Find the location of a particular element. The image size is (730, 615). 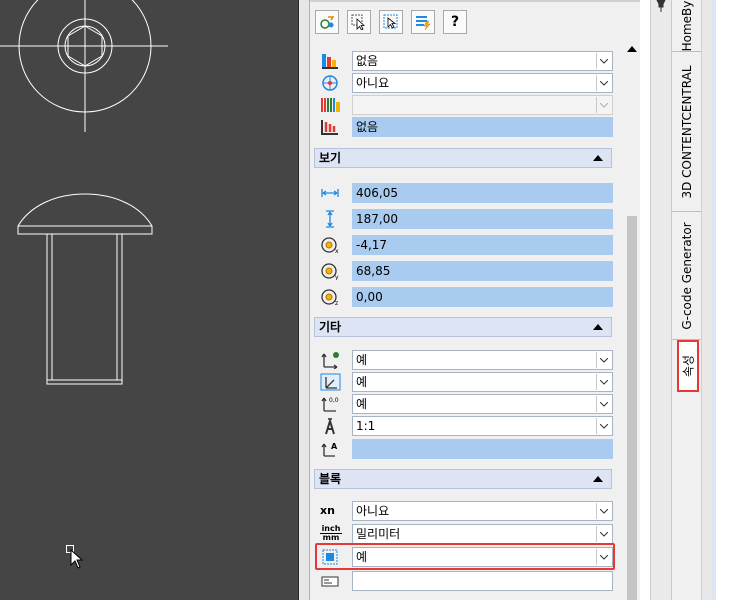

block-description-icon is located at coordinates (330, 581).